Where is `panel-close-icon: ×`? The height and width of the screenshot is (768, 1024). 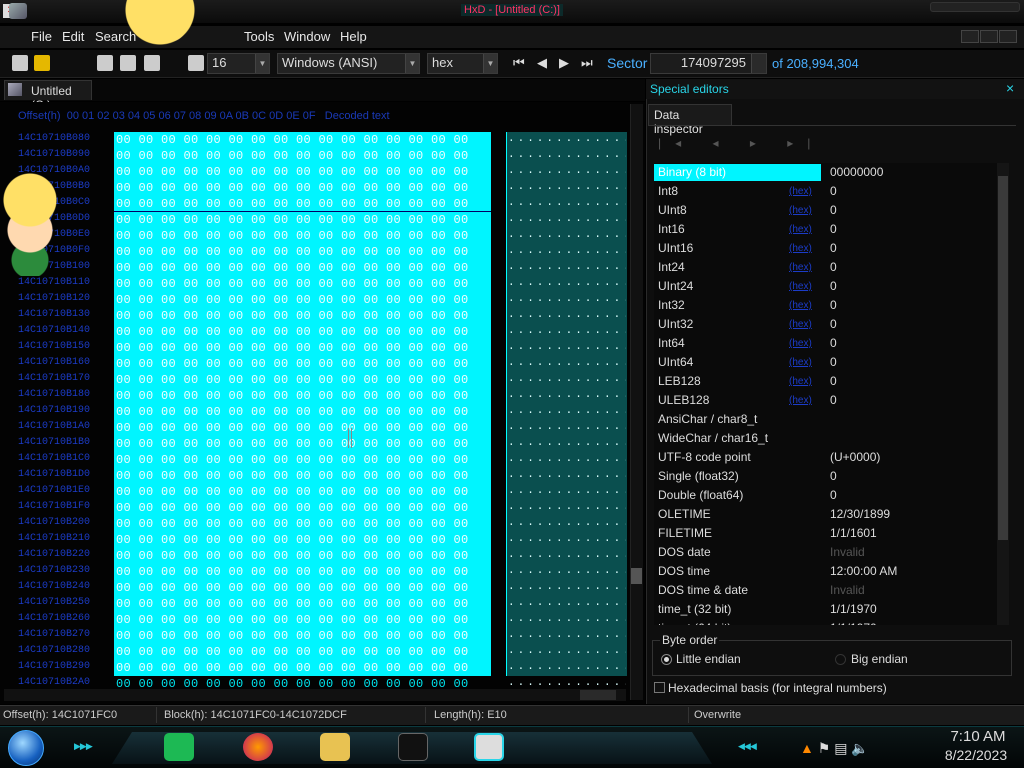
panel-close-icon: × is located at coordinates (1010, 88).